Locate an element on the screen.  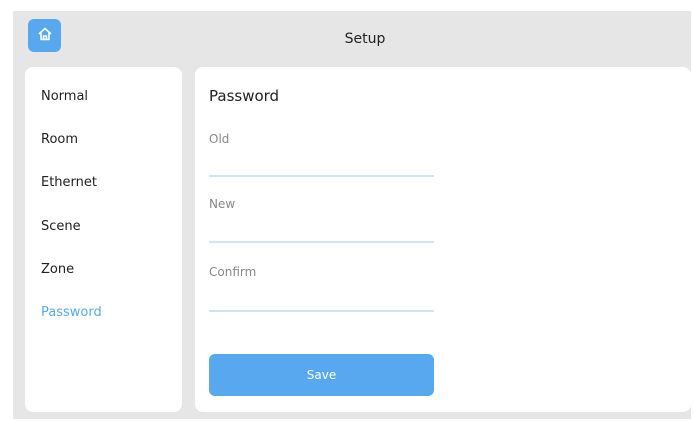
home-button is located at coordinates (44, 35).